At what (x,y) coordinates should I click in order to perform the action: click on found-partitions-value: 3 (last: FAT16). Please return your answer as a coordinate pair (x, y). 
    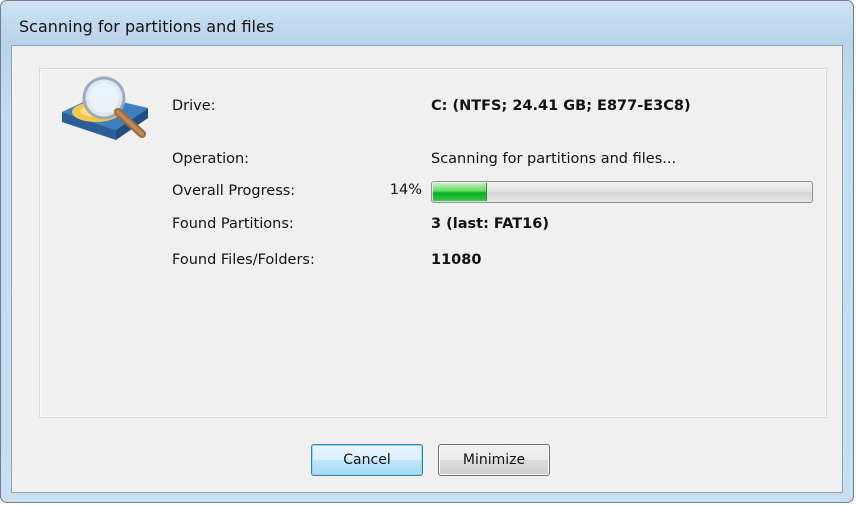
    Looking at the image, I should click on (490, 224).